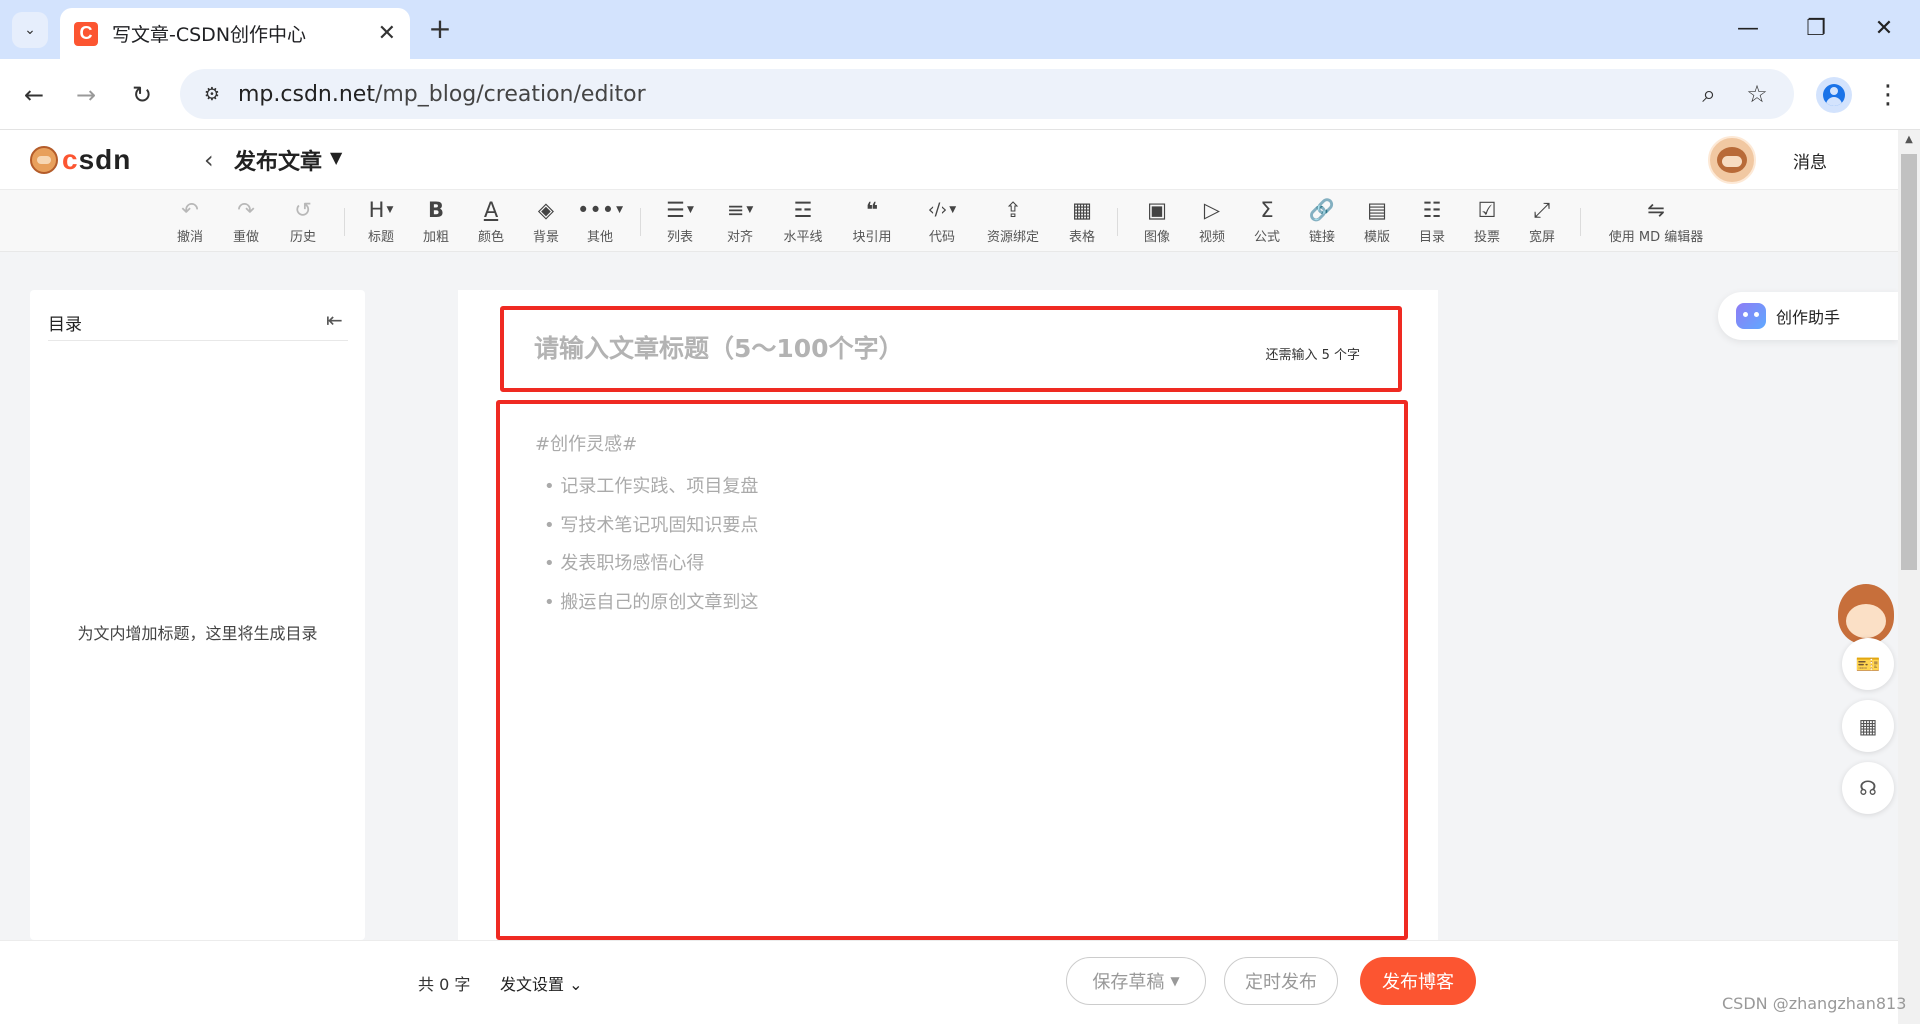 Image resolution: width=1920 pixels, height=1024 pixels. What do you see at coordinates (1267, 210) in the screenshot?
I see `sigma-icon: Σ` at bounding box center [1267, 210].